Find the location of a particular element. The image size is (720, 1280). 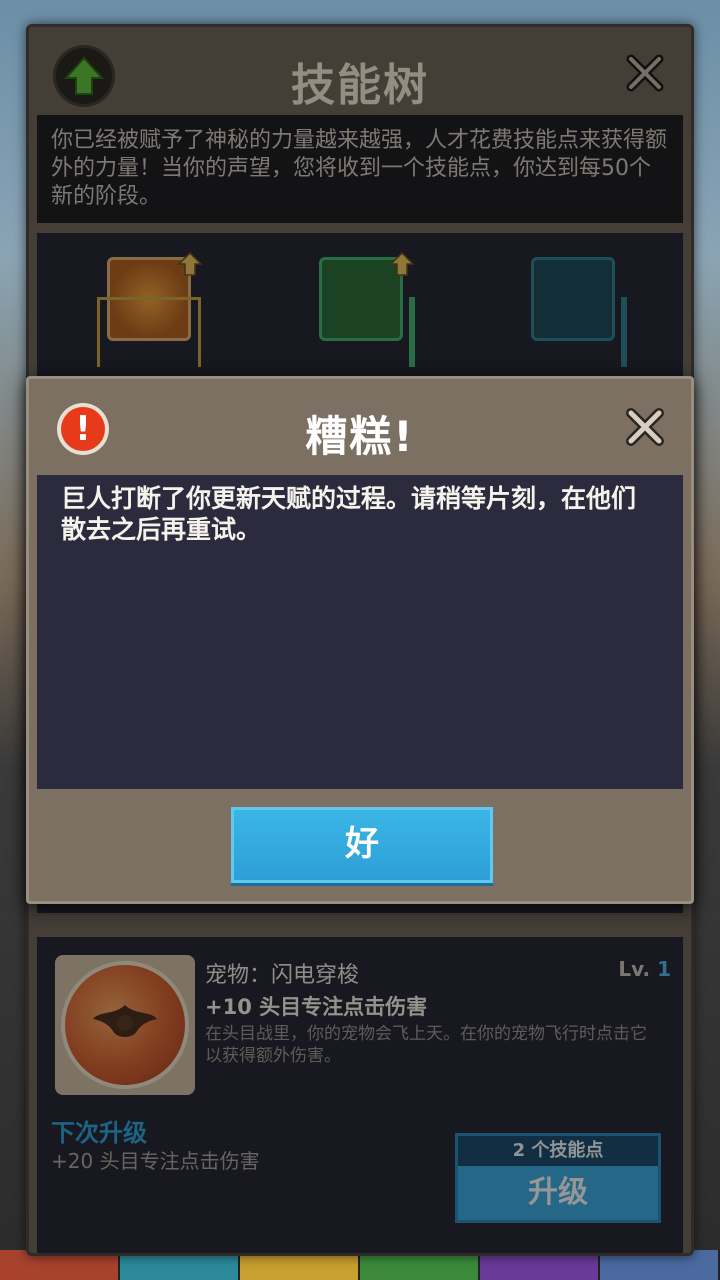

ok-button: 好 is located at coordinates (362, 845).